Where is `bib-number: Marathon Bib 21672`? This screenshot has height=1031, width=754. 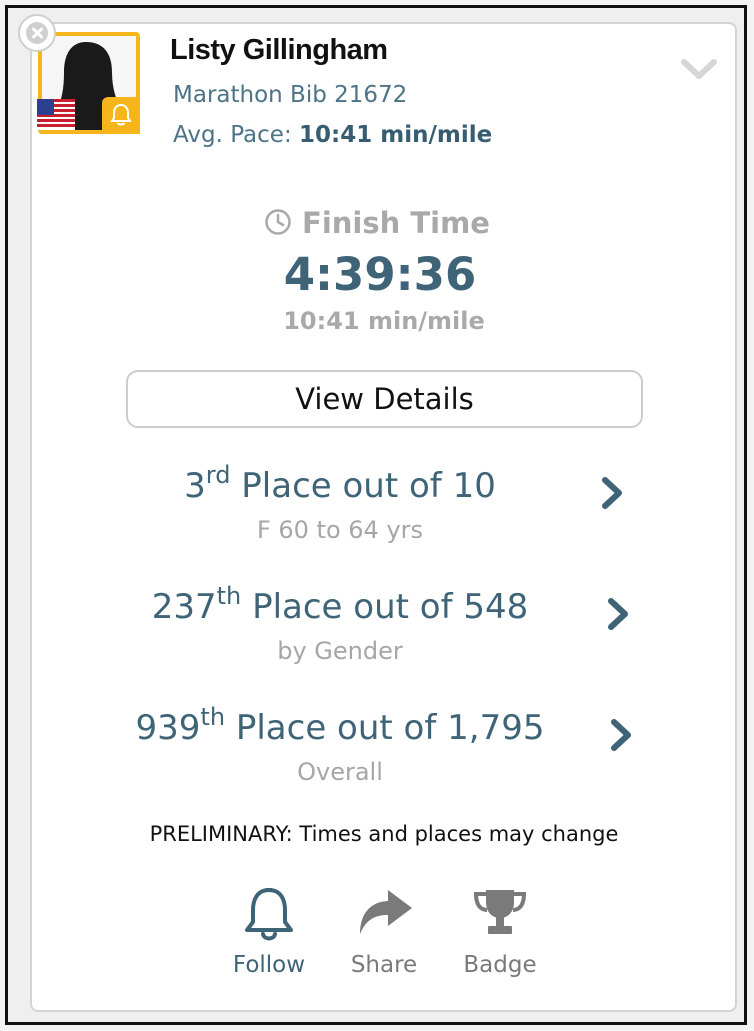
bib-number: Marathon Bib 21672 is located at coordinates (290, 95).